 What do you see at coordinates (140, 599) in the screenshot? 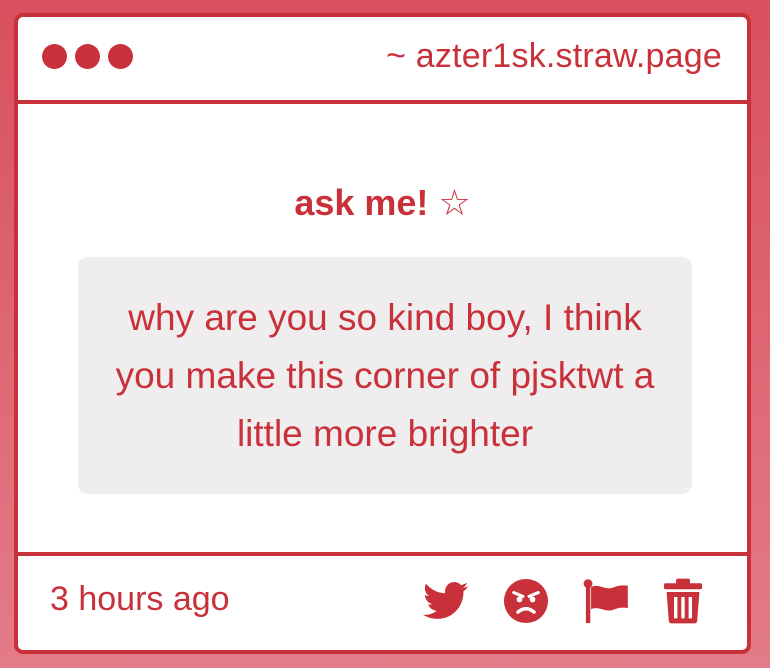
I see `timestamp: 3 hours ago` at bounding box center [140, 599].